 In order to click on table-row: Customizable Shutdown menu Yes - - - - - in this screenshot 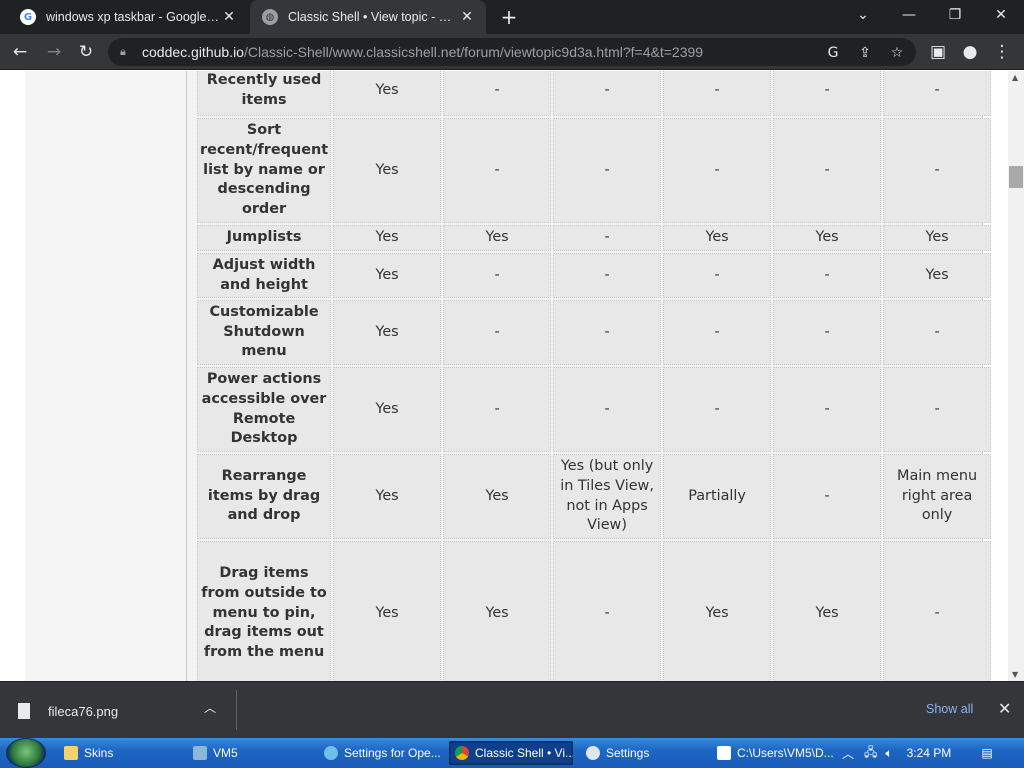, I will do `click(594, 332)`.